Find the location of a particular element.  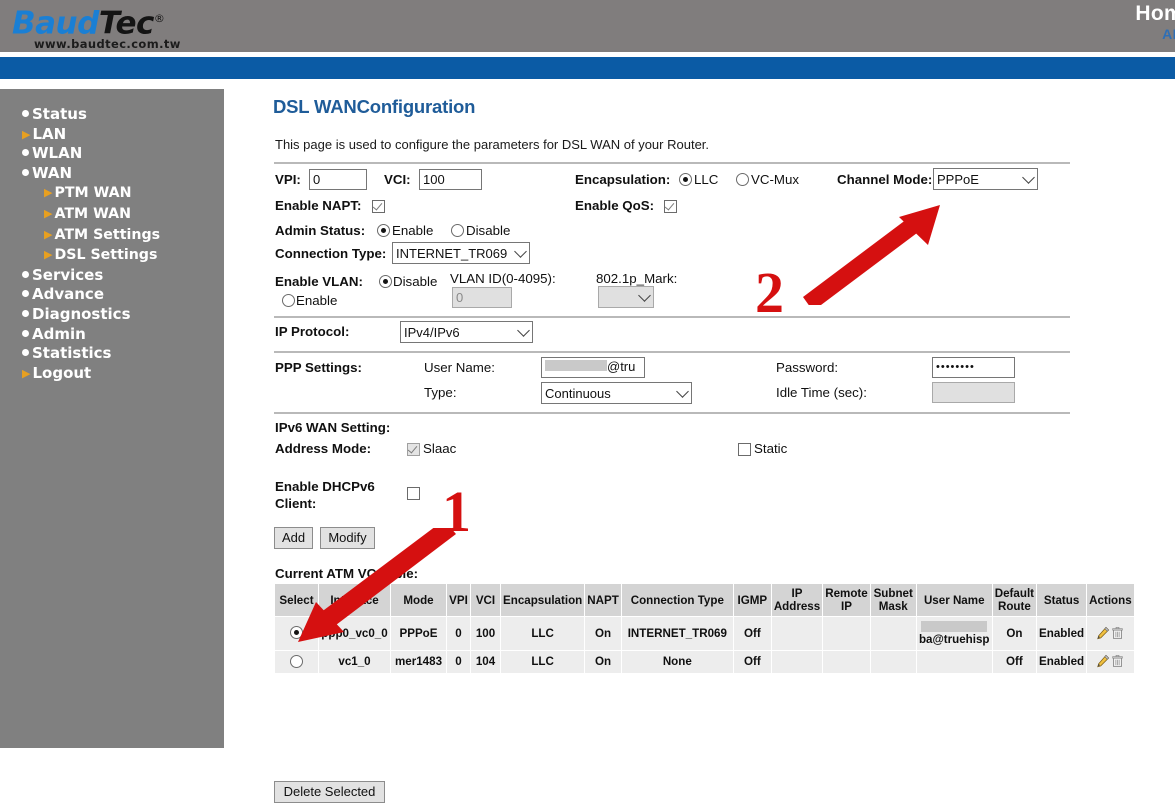

column-header-status: Status is located at coordinates (1062, 600).